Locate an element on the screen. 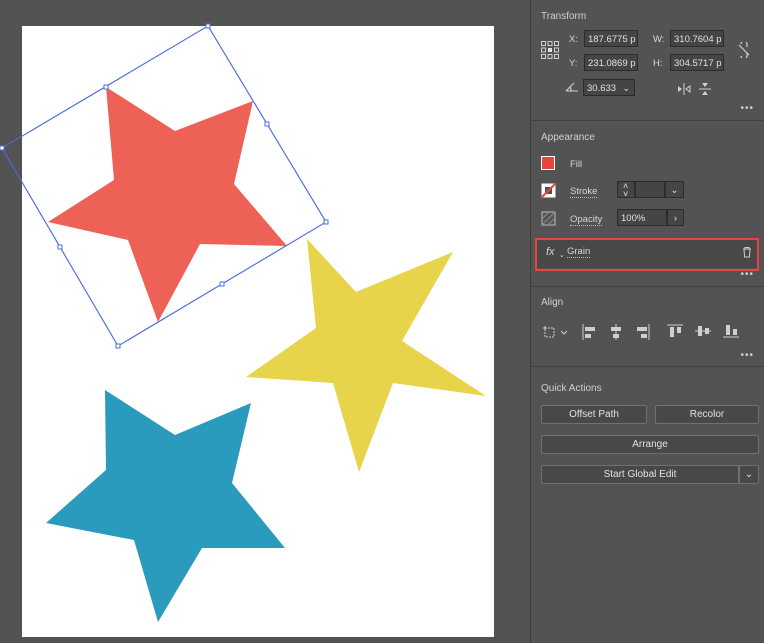 The height and width of the screenshot is (643, 764). chevron-right-icon: › is located at coordinates (675, 218).